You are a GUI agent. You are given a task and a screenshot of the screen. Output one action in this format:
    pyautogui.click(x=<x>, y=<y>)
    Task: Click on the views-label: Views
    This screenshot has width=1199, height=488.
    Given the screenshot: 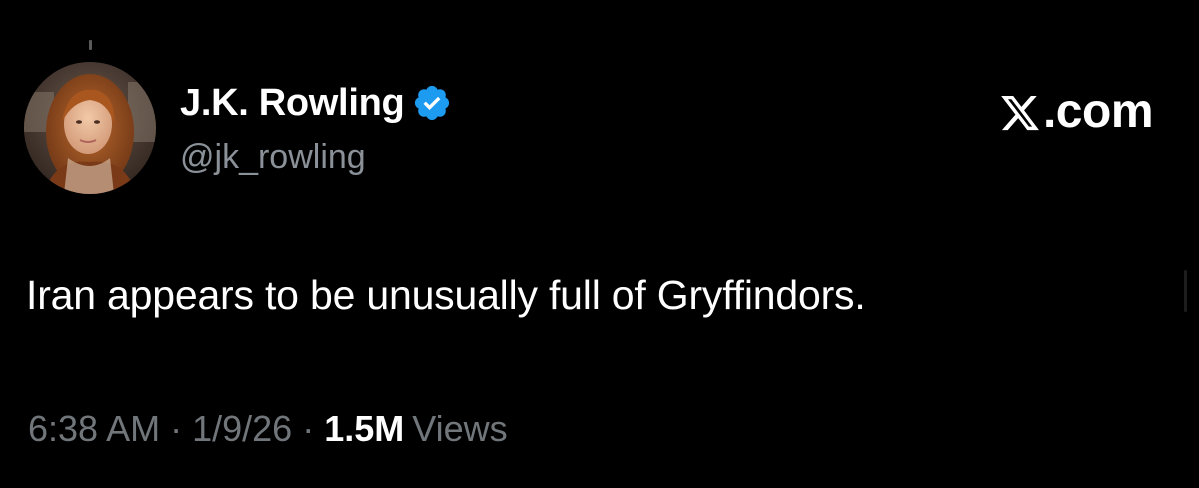 What is the action you would take?
    pyautogui.click(x=460, y=428)
    